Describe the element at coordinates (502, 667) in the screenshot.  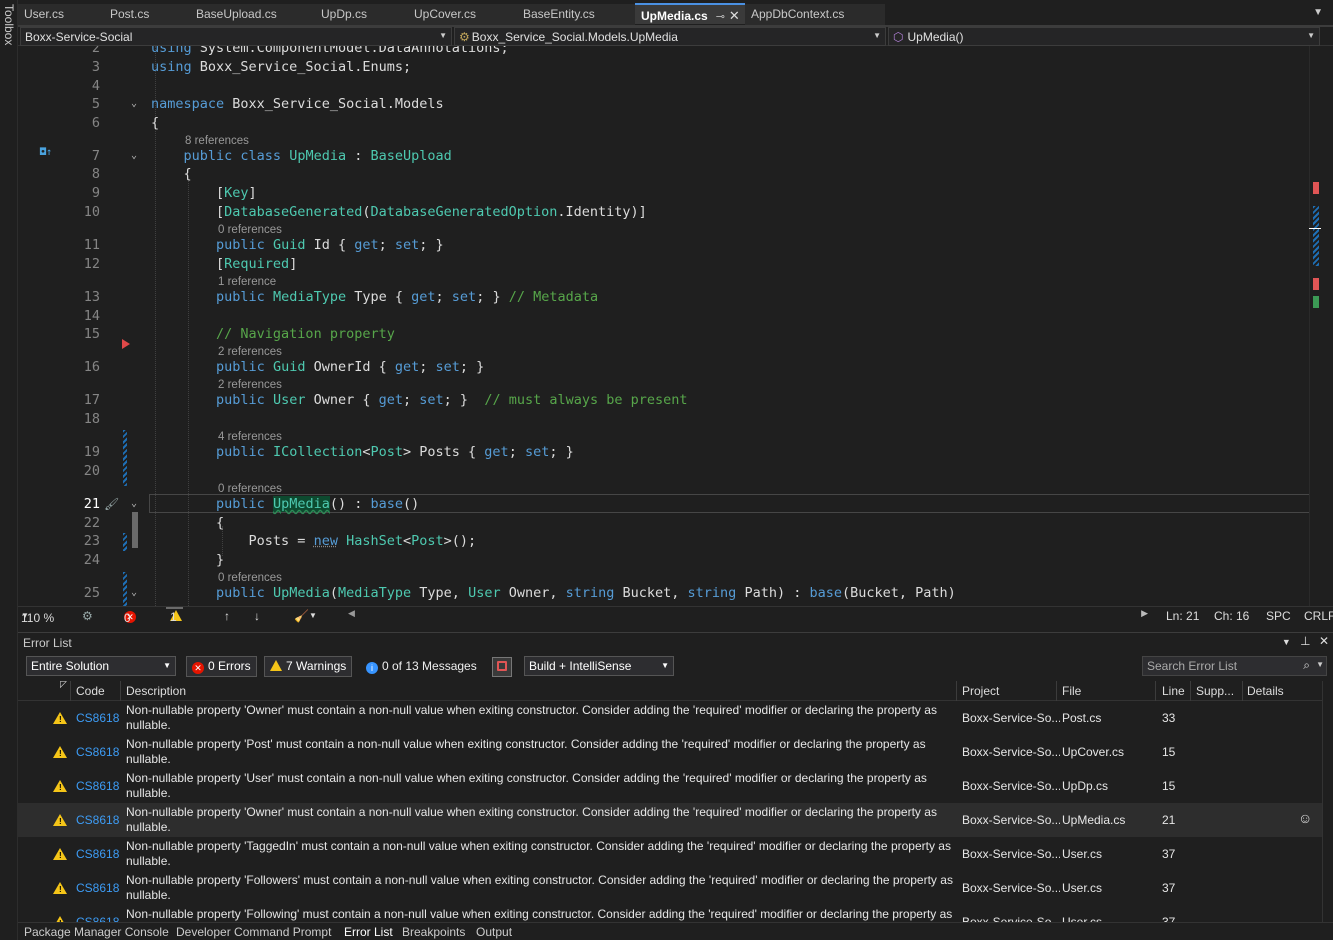
I see `filter-toggle-button` at that location.